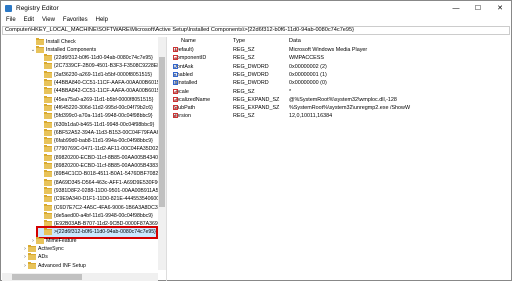 The height and width of the screenshot is (281, 512). Describe the element at coordinates (75, 20) in the screenshot. I see `menu-favorites: Favorites` at that location.